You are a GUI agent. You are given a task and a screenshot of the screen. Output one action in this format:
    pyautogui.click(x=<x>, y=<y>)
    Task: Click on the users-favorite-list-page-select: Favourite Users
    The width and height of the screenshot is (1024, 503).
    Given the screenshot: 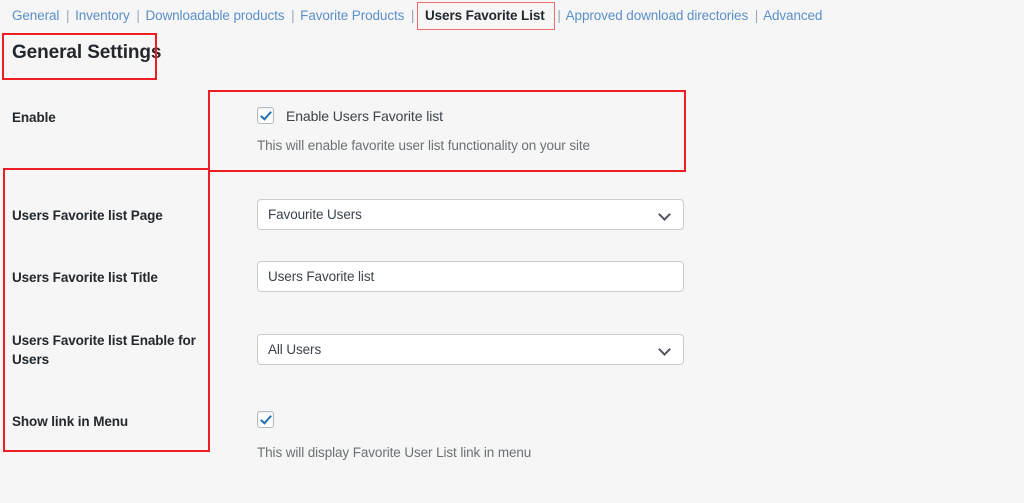 What is the action you would take?
    pyautogui.click(x=470, y=214)
    